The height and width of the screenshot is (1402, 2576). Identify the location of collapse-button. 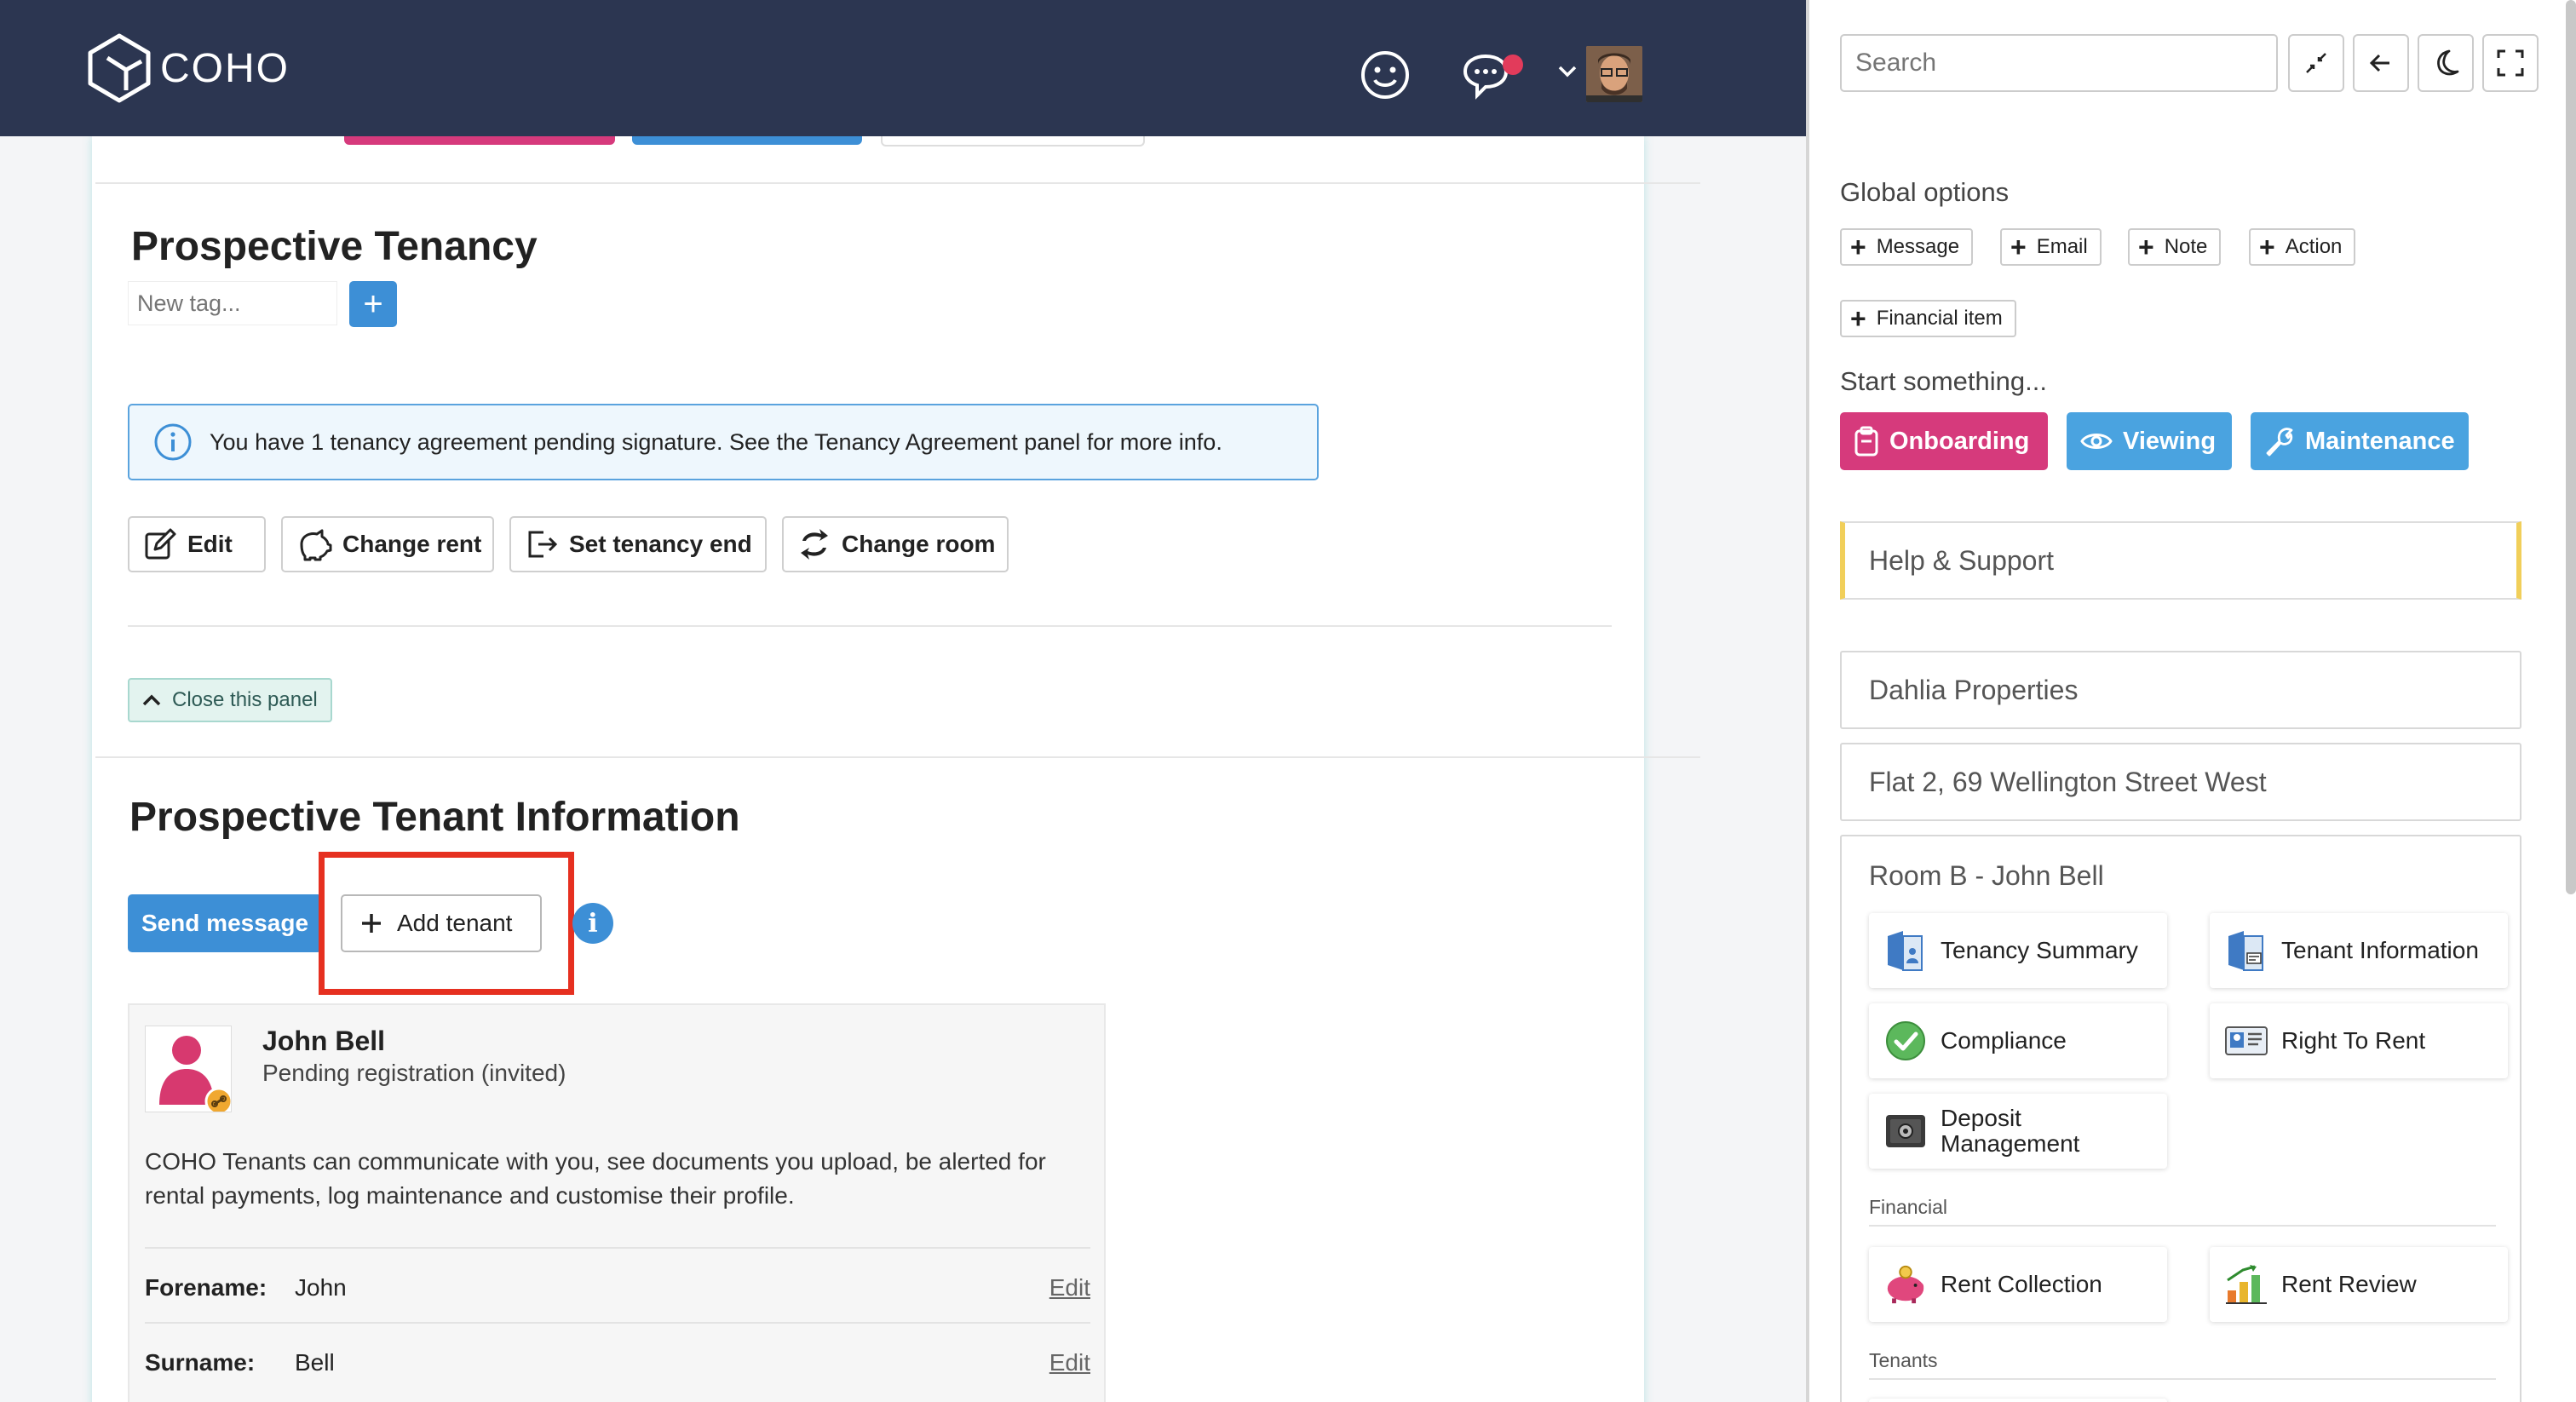
(2316, 63).